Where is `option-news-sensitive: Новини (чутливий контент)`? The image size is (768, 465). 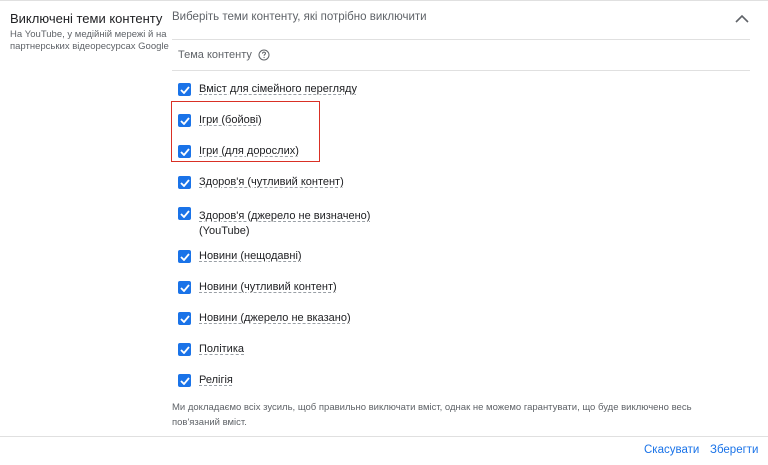 option-news-sensitive: Новини (чутливий контент) is located at coordinates (257, 287).